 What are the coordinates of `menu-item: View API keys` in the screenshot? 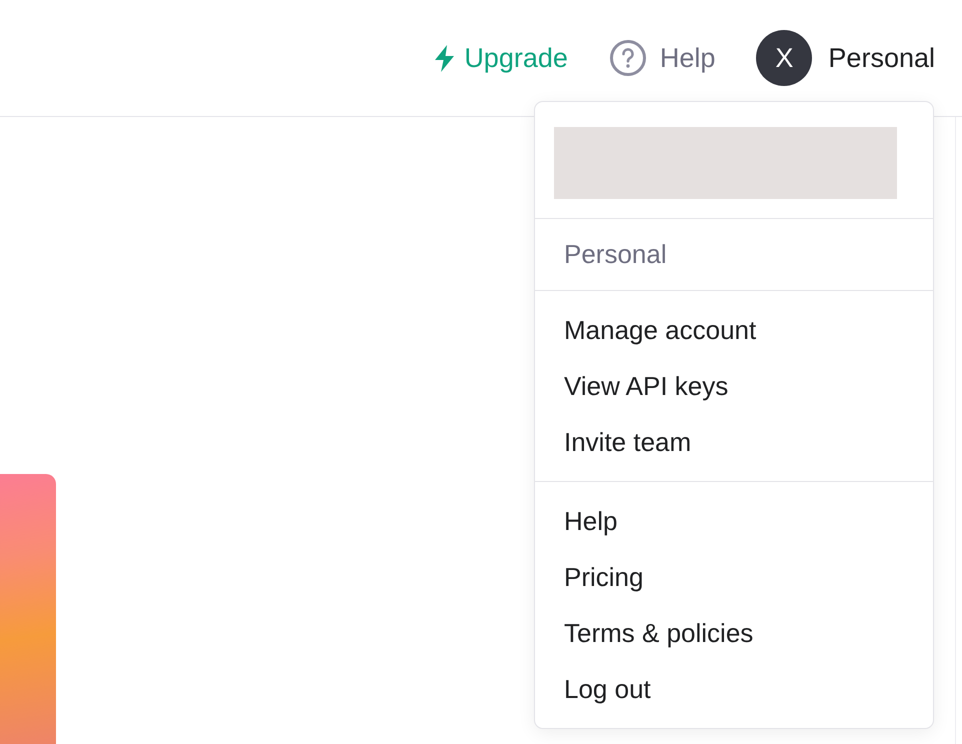 It's located at (734, 386).